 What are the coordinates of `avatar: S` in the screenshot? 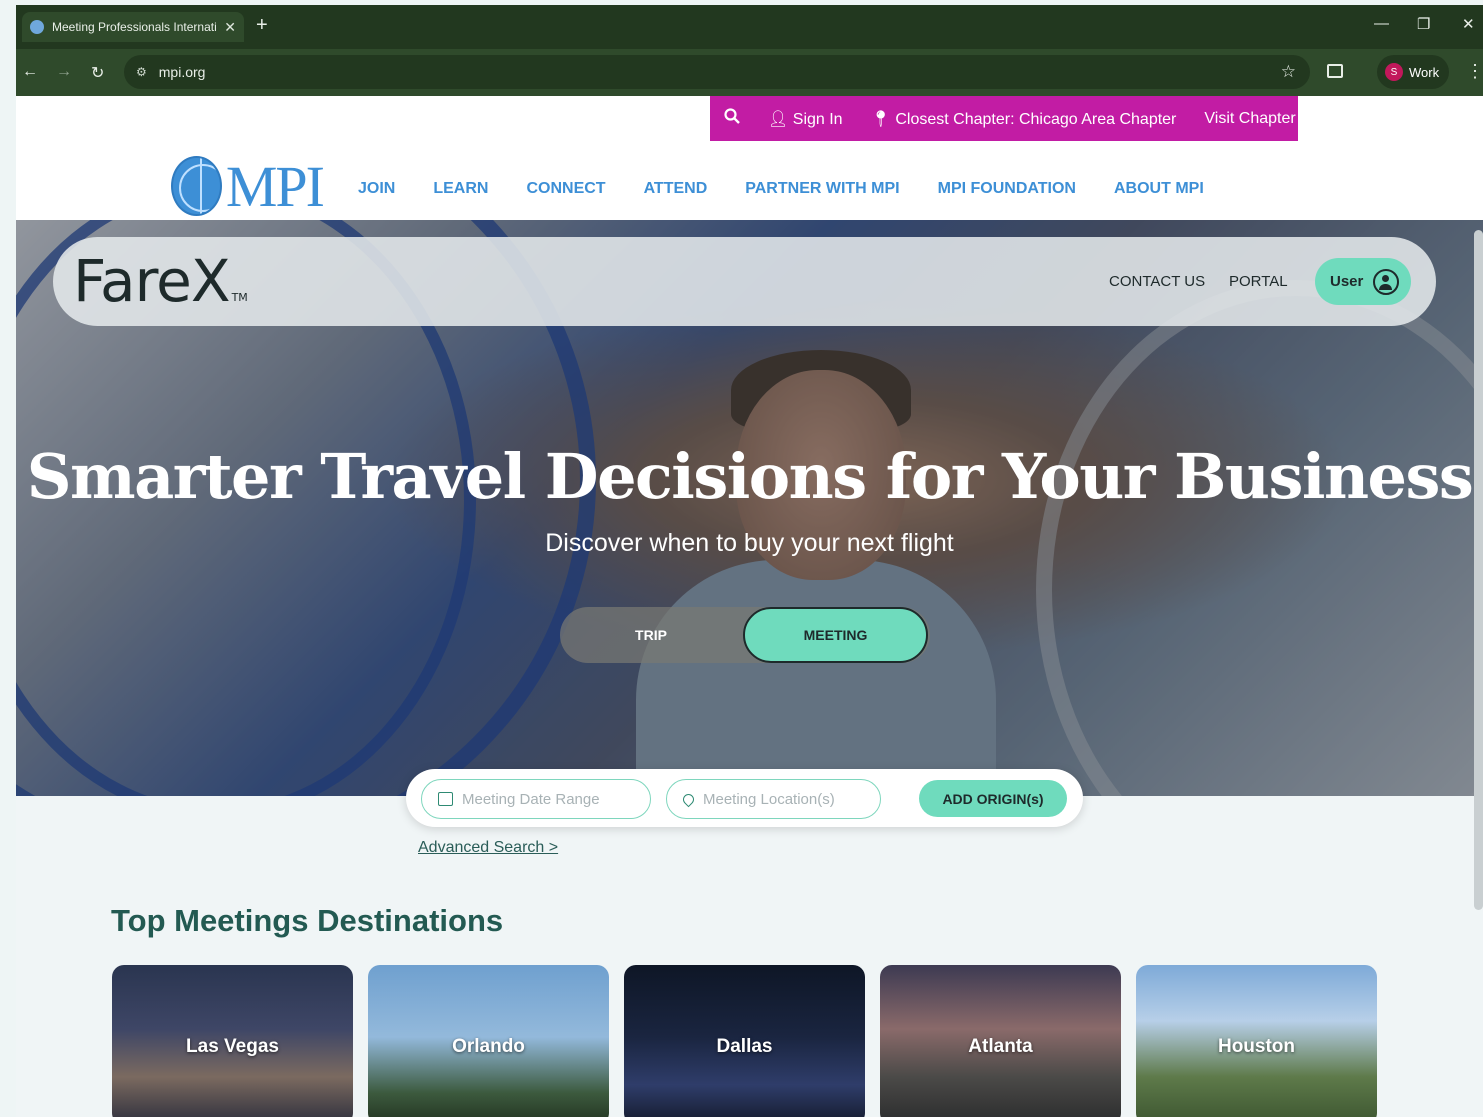 It's located at (1394, 72).